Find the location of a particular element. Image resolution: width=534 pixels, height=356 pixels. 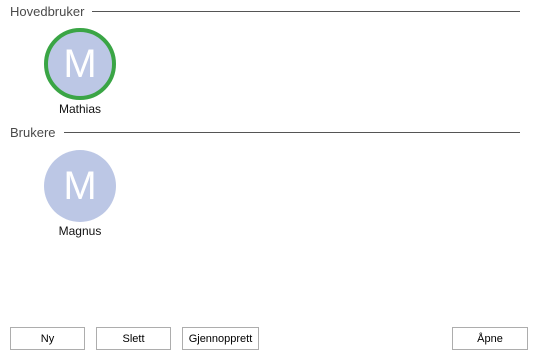

users-section-header: Brukere is located at coordinates (265, 132).